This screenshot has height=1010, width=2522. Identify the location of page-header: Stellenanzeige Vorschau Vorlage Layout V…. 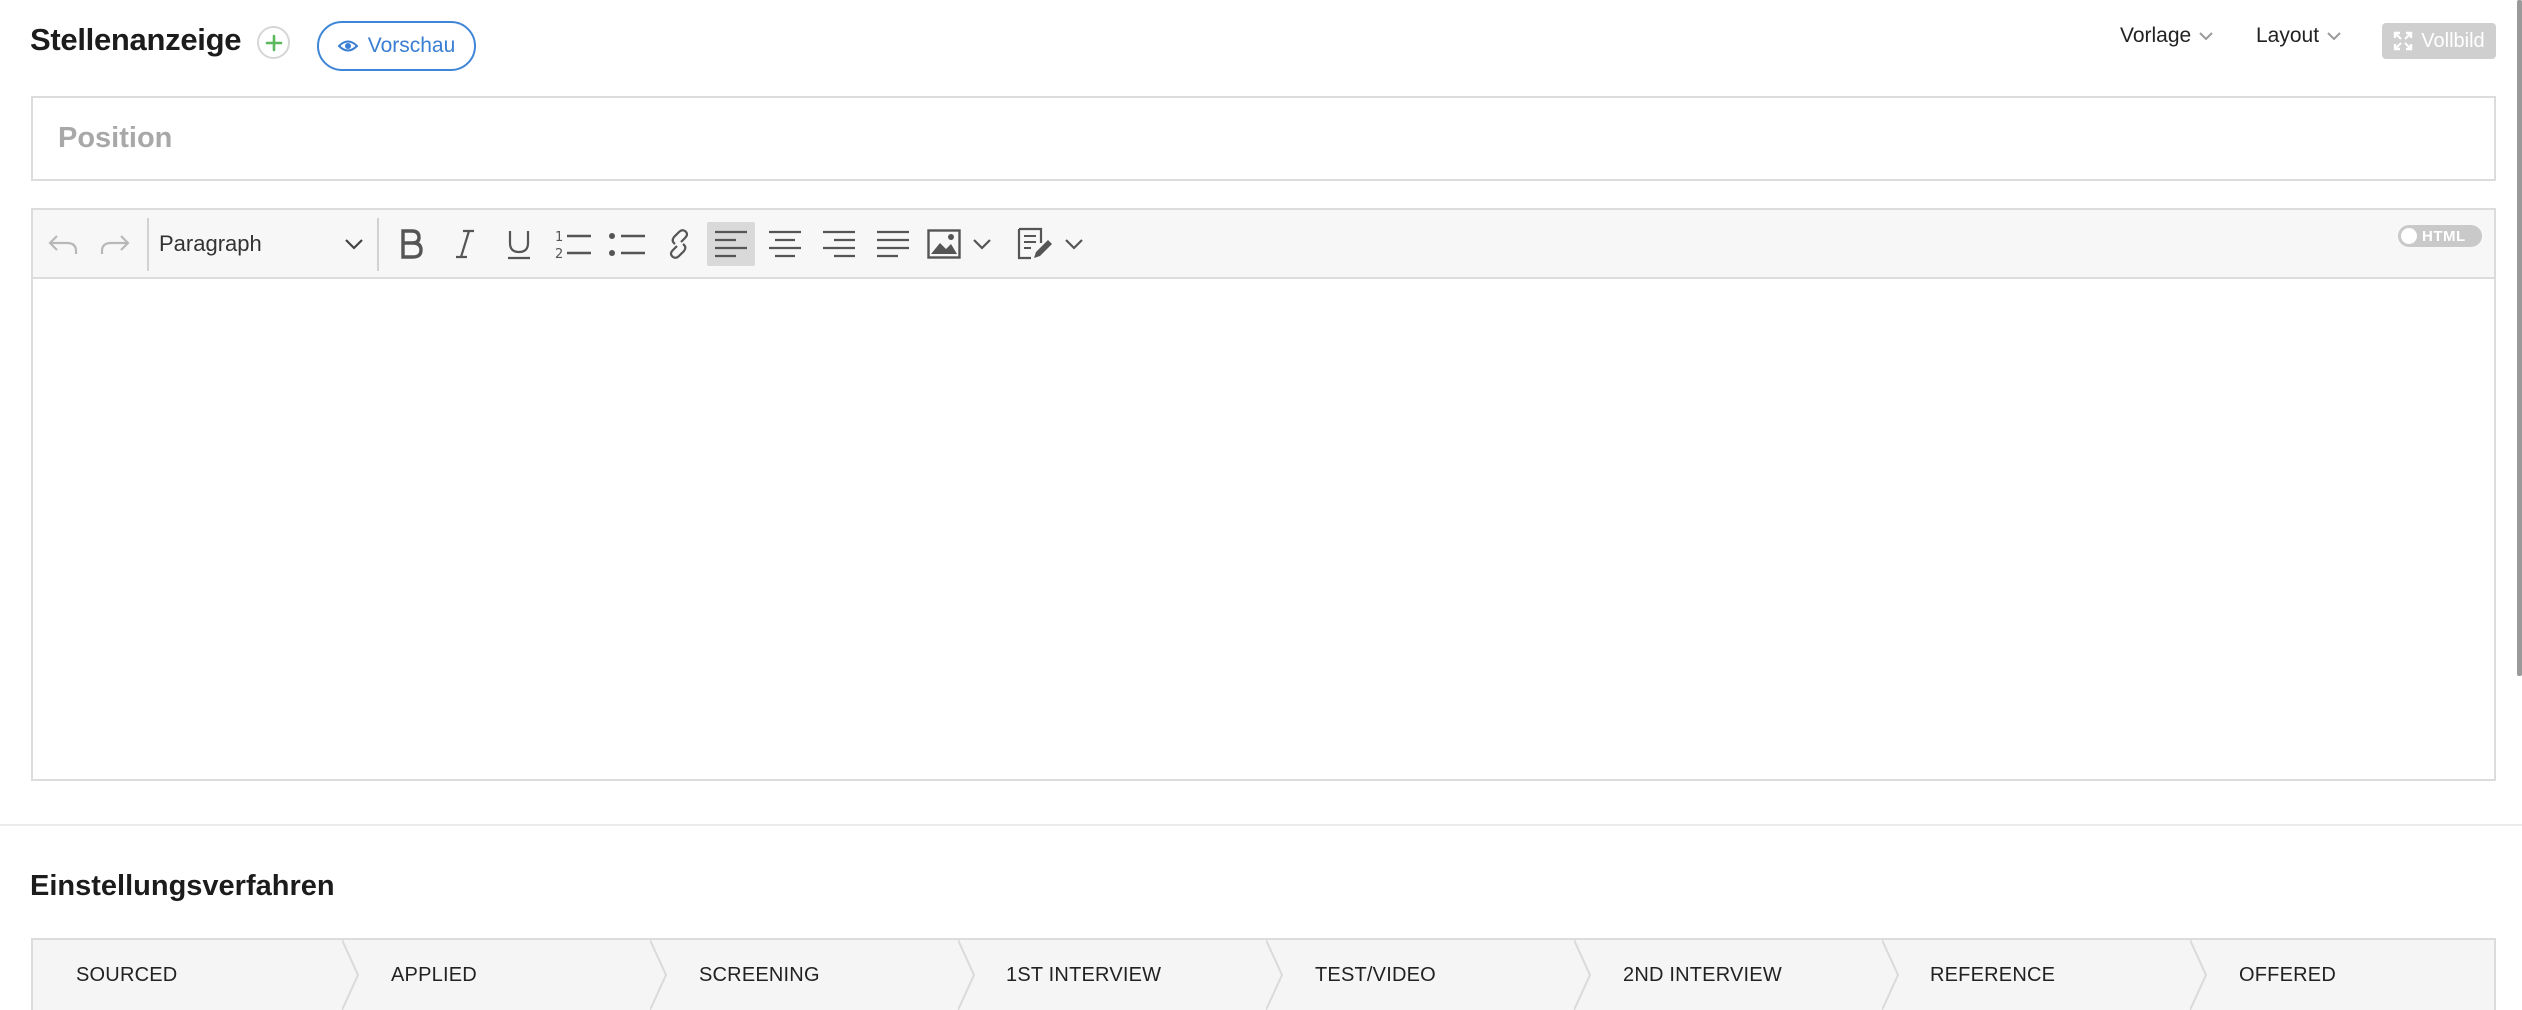
(1261, 45).